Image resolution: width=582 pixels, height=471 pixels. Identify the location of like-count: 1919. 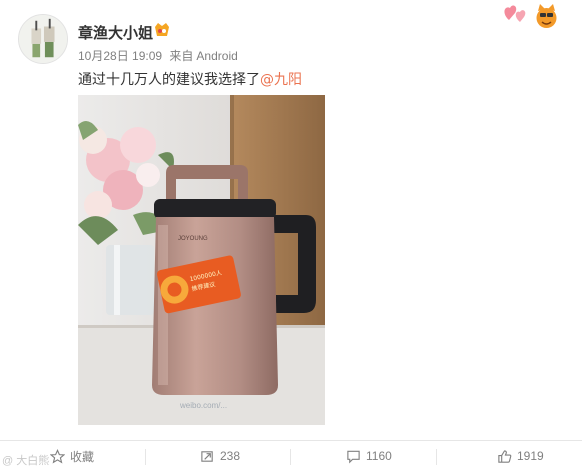
(530, 456).